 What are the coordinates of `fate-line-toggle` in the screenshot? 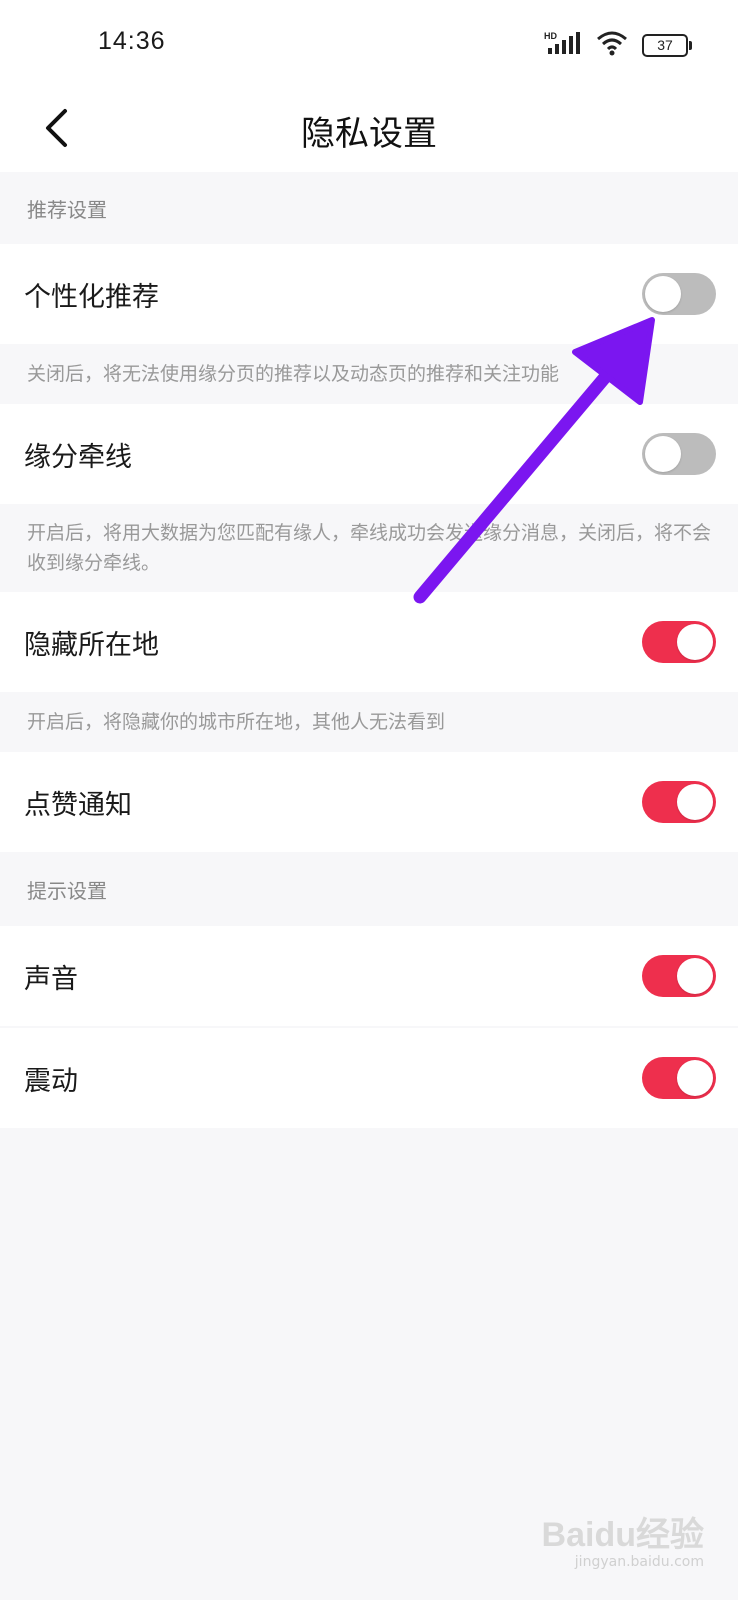 It's located at (679, 454).